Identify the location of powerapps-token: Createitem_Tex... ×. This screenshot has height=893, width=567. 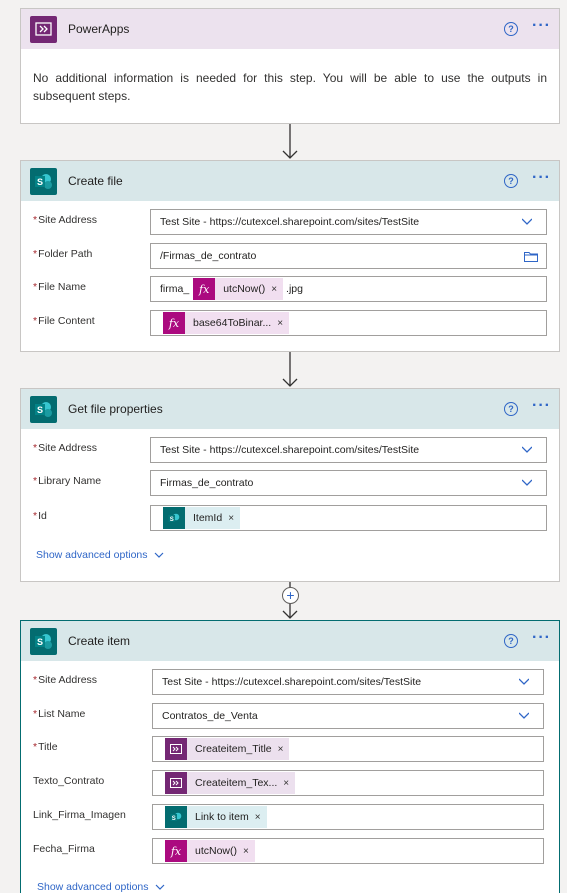
(230, 783).